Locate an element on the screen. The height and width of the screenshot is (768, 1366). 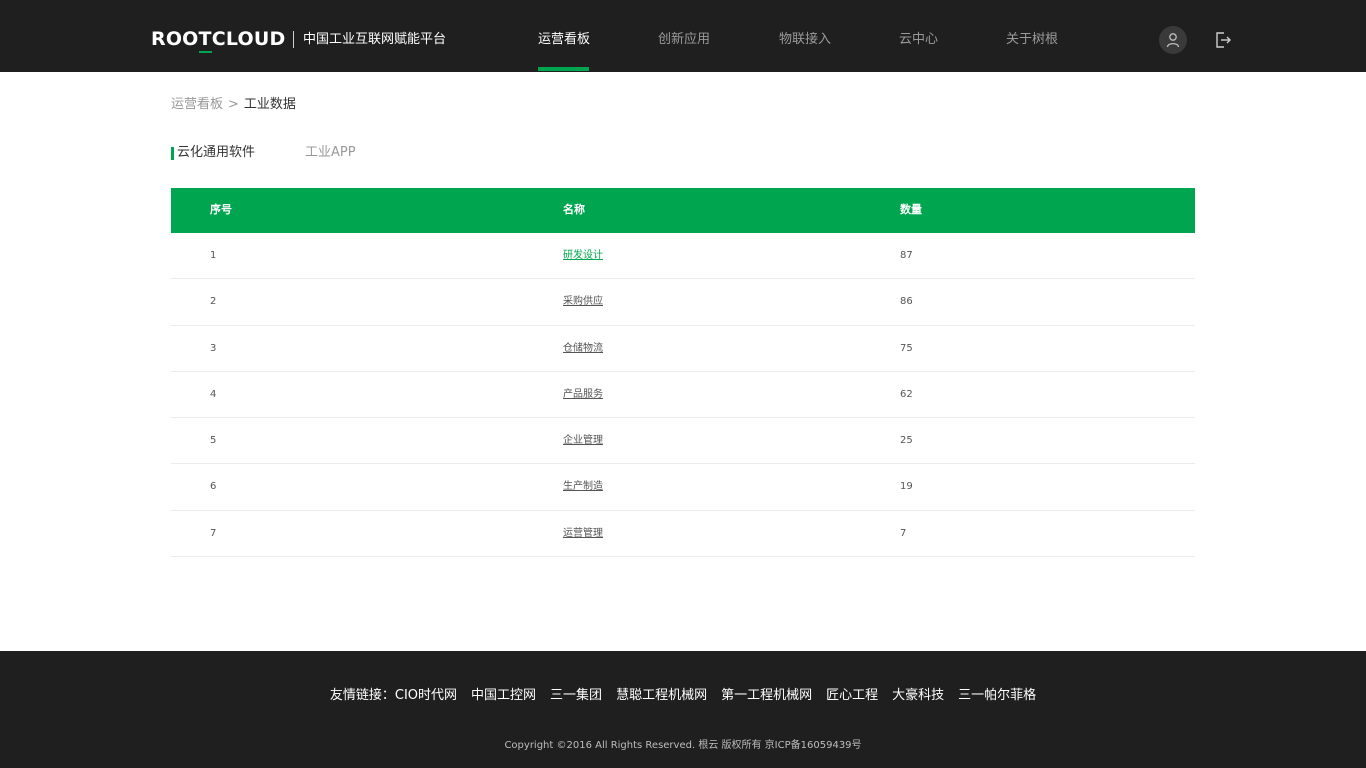
table-row: 4 产品服务 62 is located at coordinates (683, 395).